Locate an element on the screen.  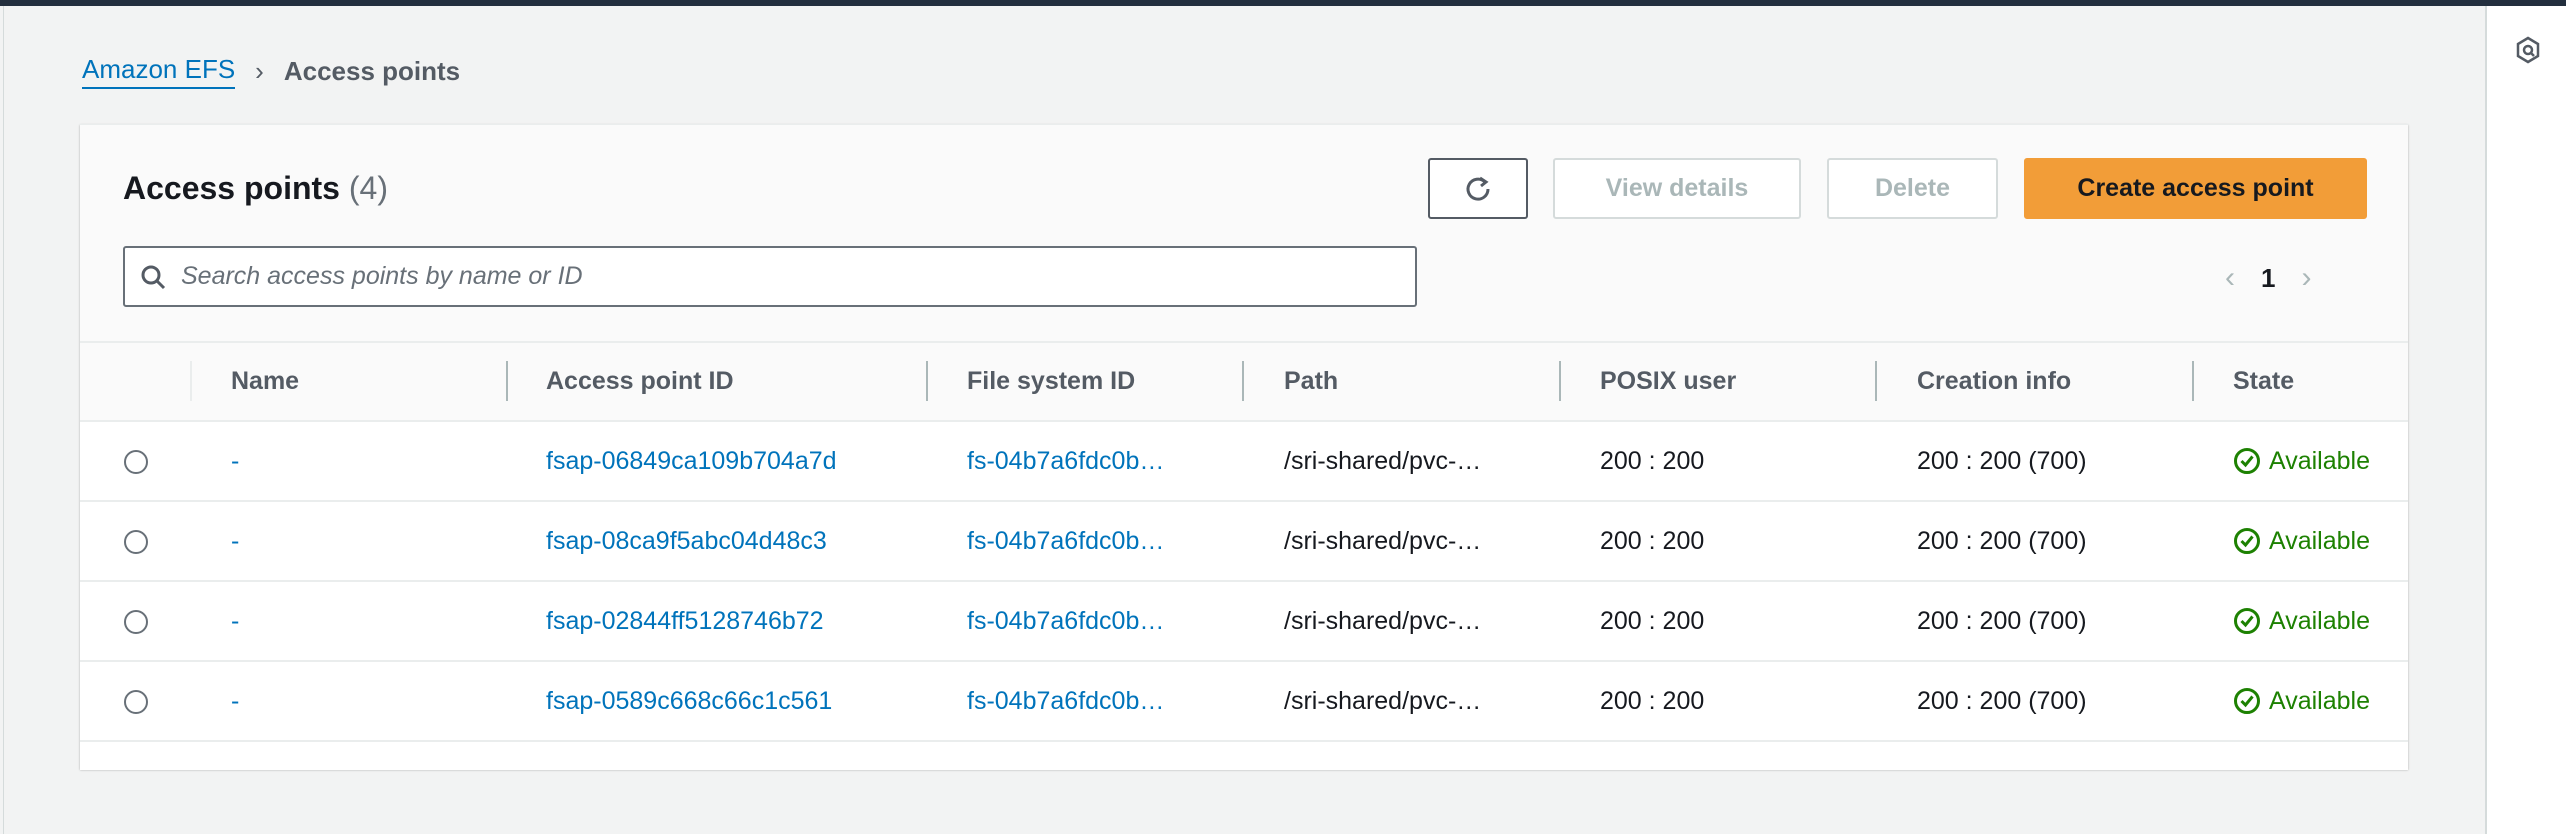
title-text: Access points is located at coordinates (231, 188).